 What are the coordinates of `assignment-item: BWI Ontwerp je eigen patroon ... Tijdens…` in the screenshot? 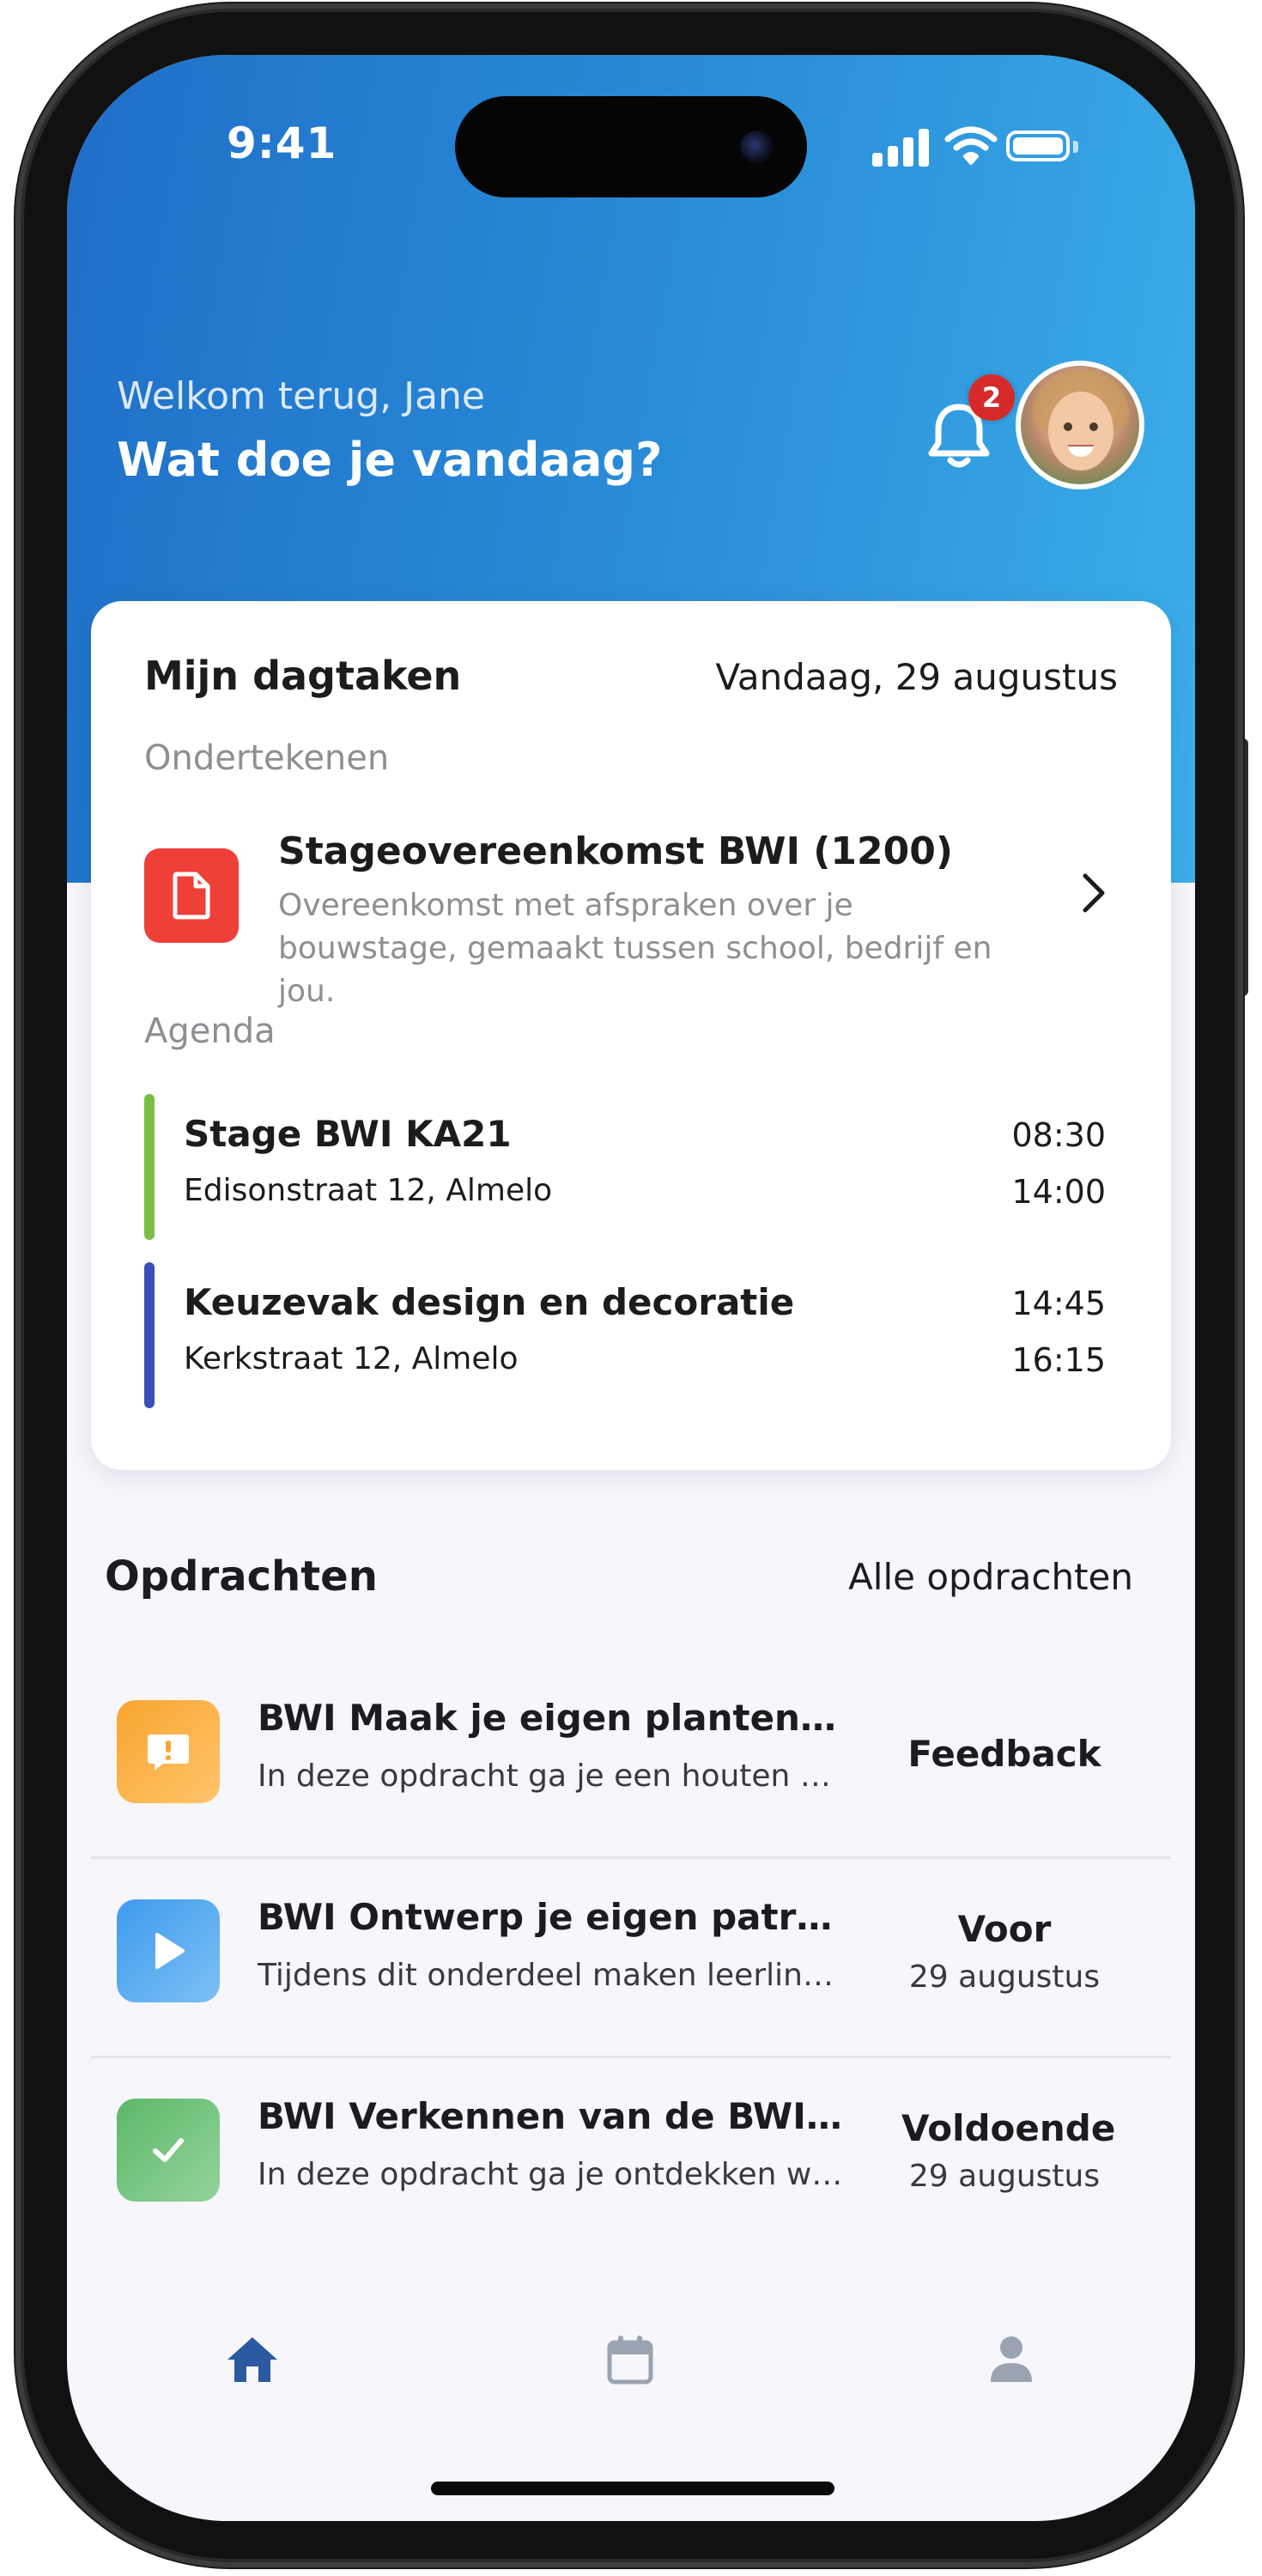 It's located at (631, 1957).